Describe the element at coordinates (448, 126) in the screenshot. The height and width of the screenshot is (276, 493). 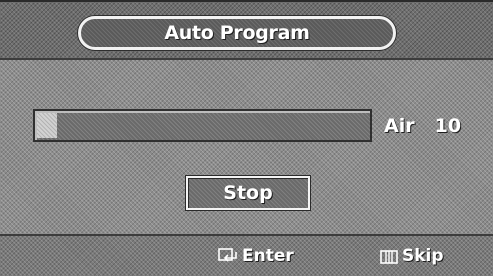
I see `channel-number: 10` at that location.